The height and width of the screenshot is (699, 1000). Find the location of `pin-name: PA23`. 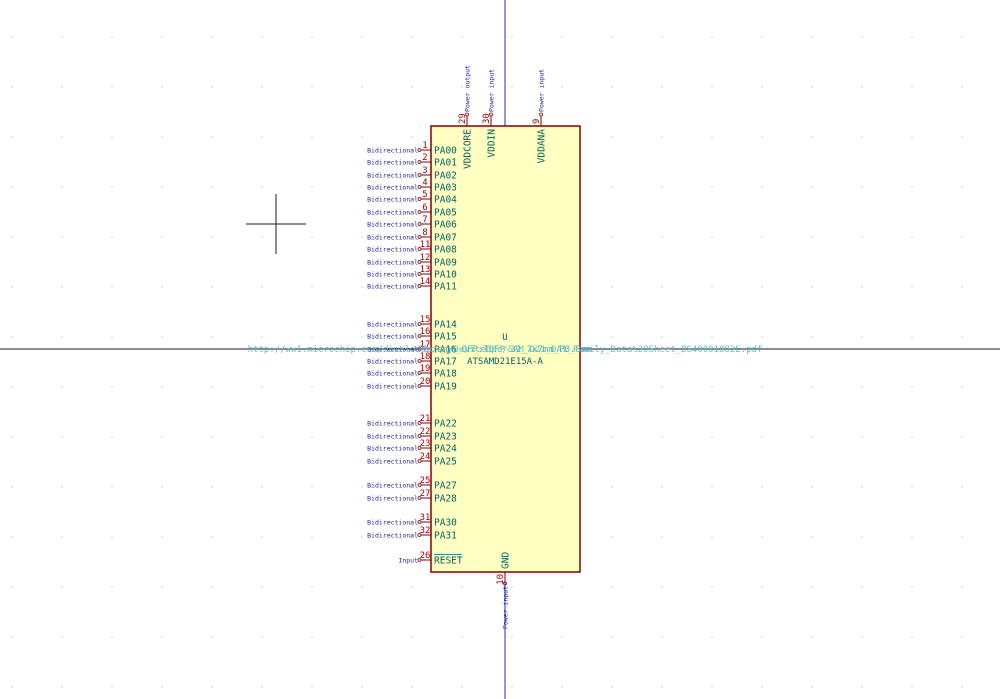

pin-name: PA23 is located at coordinates (445, 437).